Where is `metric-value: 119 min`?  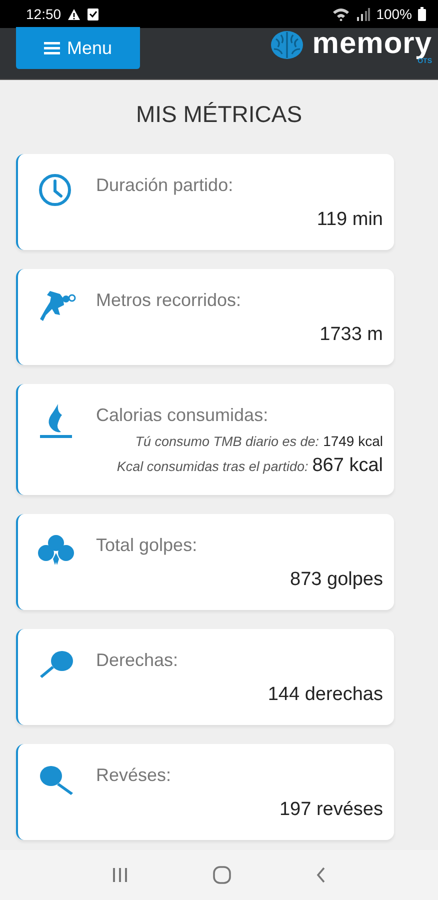
metric-value: 119 min is located at coordinates (349, 220).